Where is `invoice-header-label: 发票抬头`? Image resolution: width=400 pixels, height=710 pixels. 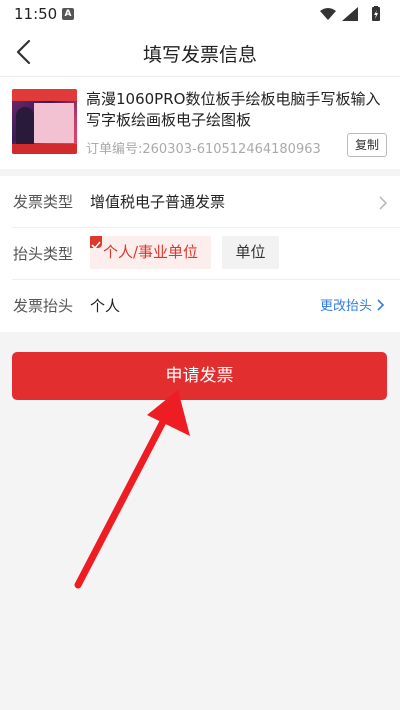
invoice-header-label: 发票抬头 is located at coordinates (43, 306).